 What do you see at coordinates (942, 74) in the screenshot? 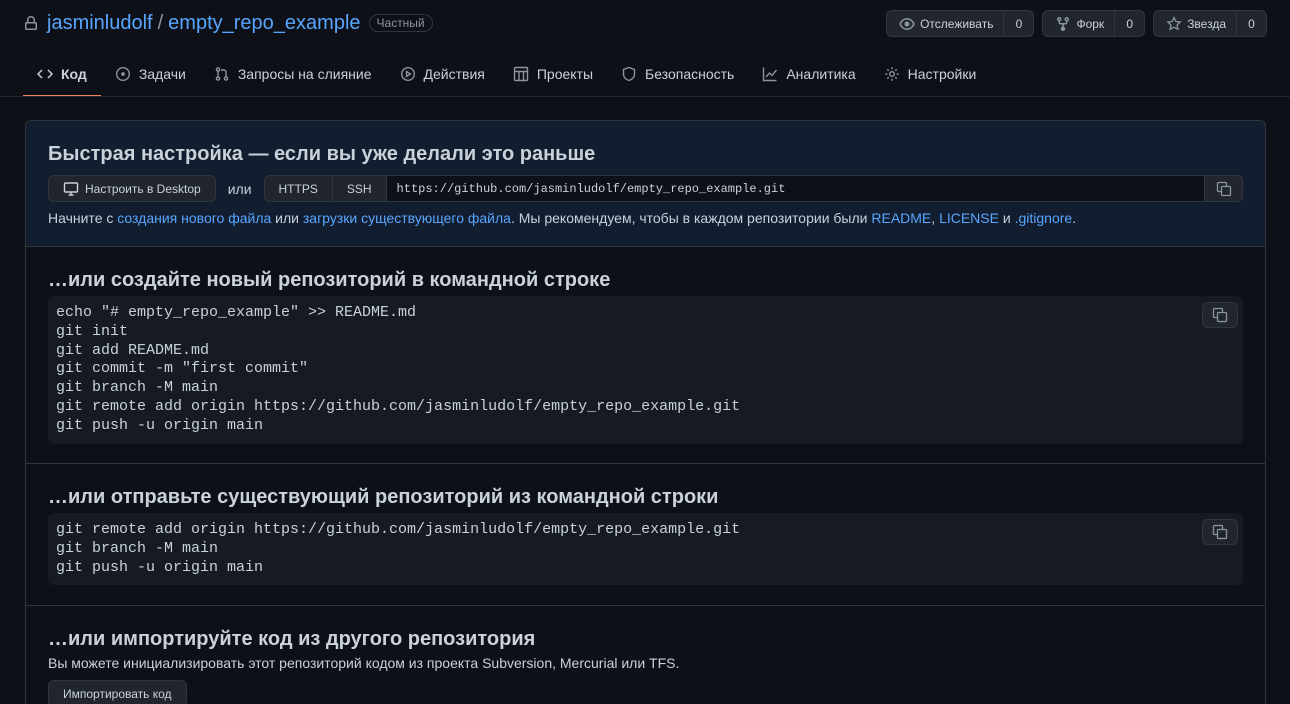
I see `tab-label: Настройки` at bounding box center [942, 74].